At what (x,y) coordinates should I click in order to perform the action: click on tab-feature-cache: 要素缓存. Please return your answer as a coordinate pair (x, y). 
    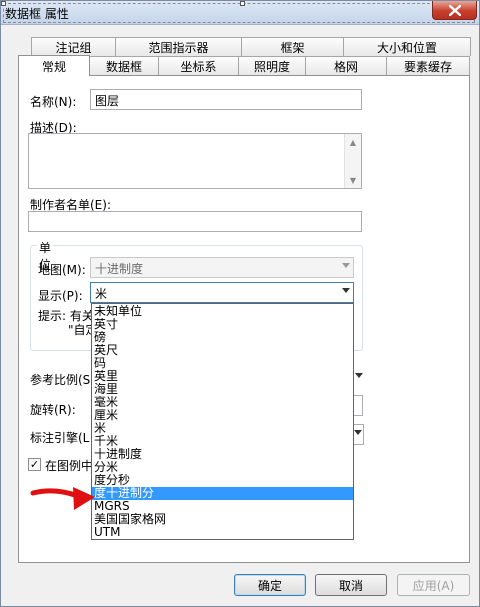
    Looking at the image, I should click on (428, 65).